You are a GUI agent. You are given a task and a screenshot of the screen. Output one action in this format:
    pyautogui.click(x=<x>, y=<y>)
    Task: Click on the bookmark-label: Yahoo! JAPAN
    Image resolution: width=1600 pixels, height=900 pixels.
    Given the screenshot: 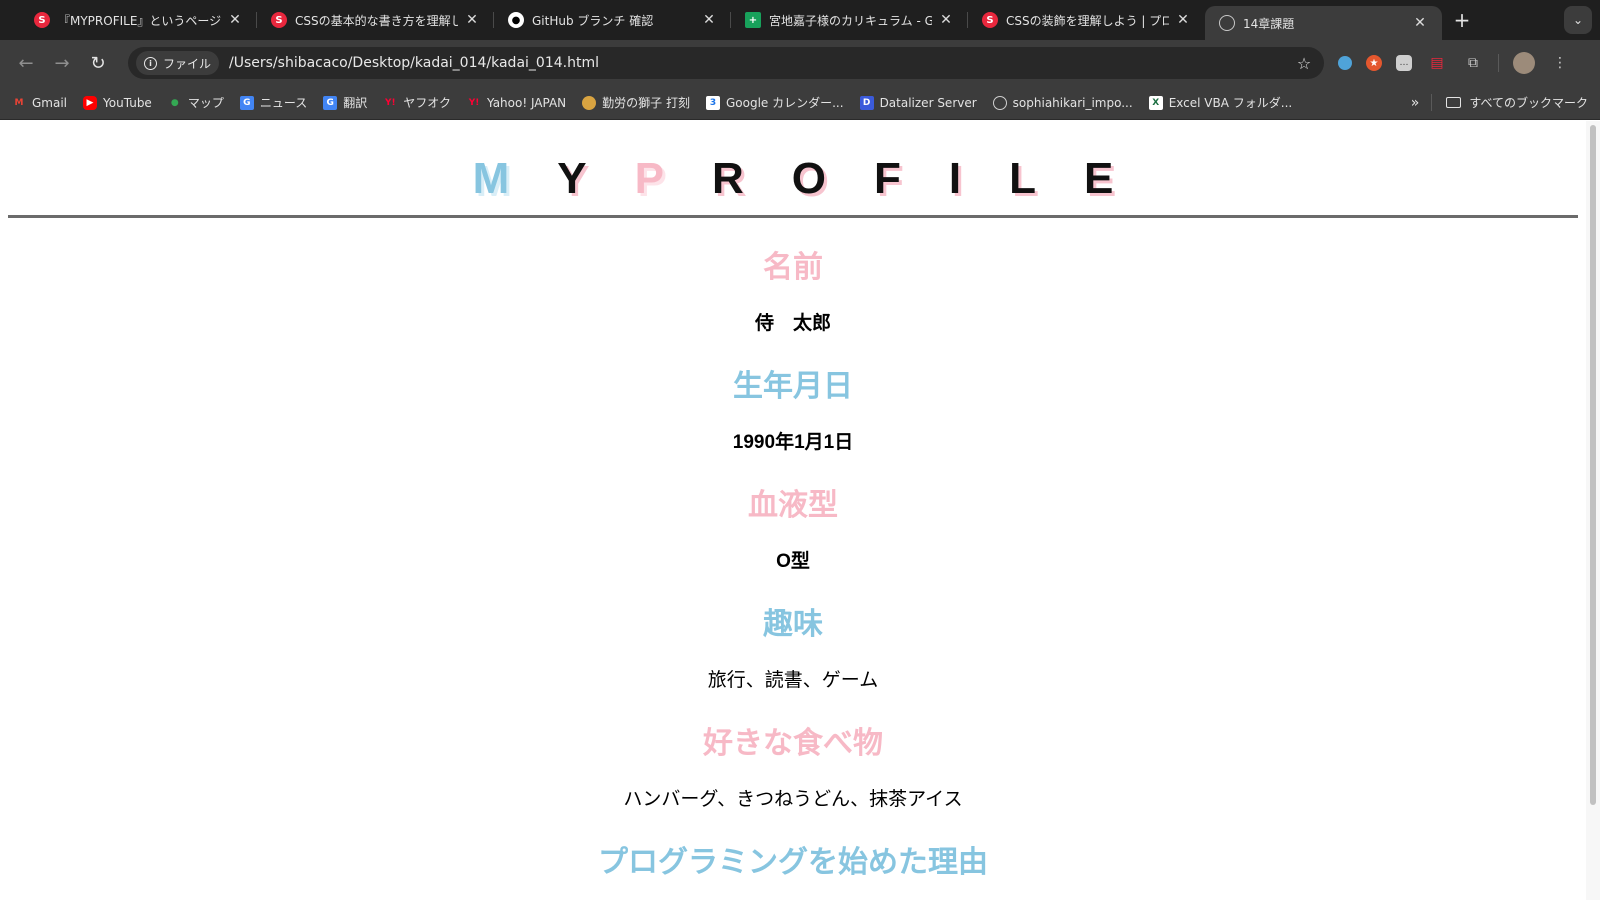 What is the action you would take?
    pyautogui.click(x=527, y=102)
    